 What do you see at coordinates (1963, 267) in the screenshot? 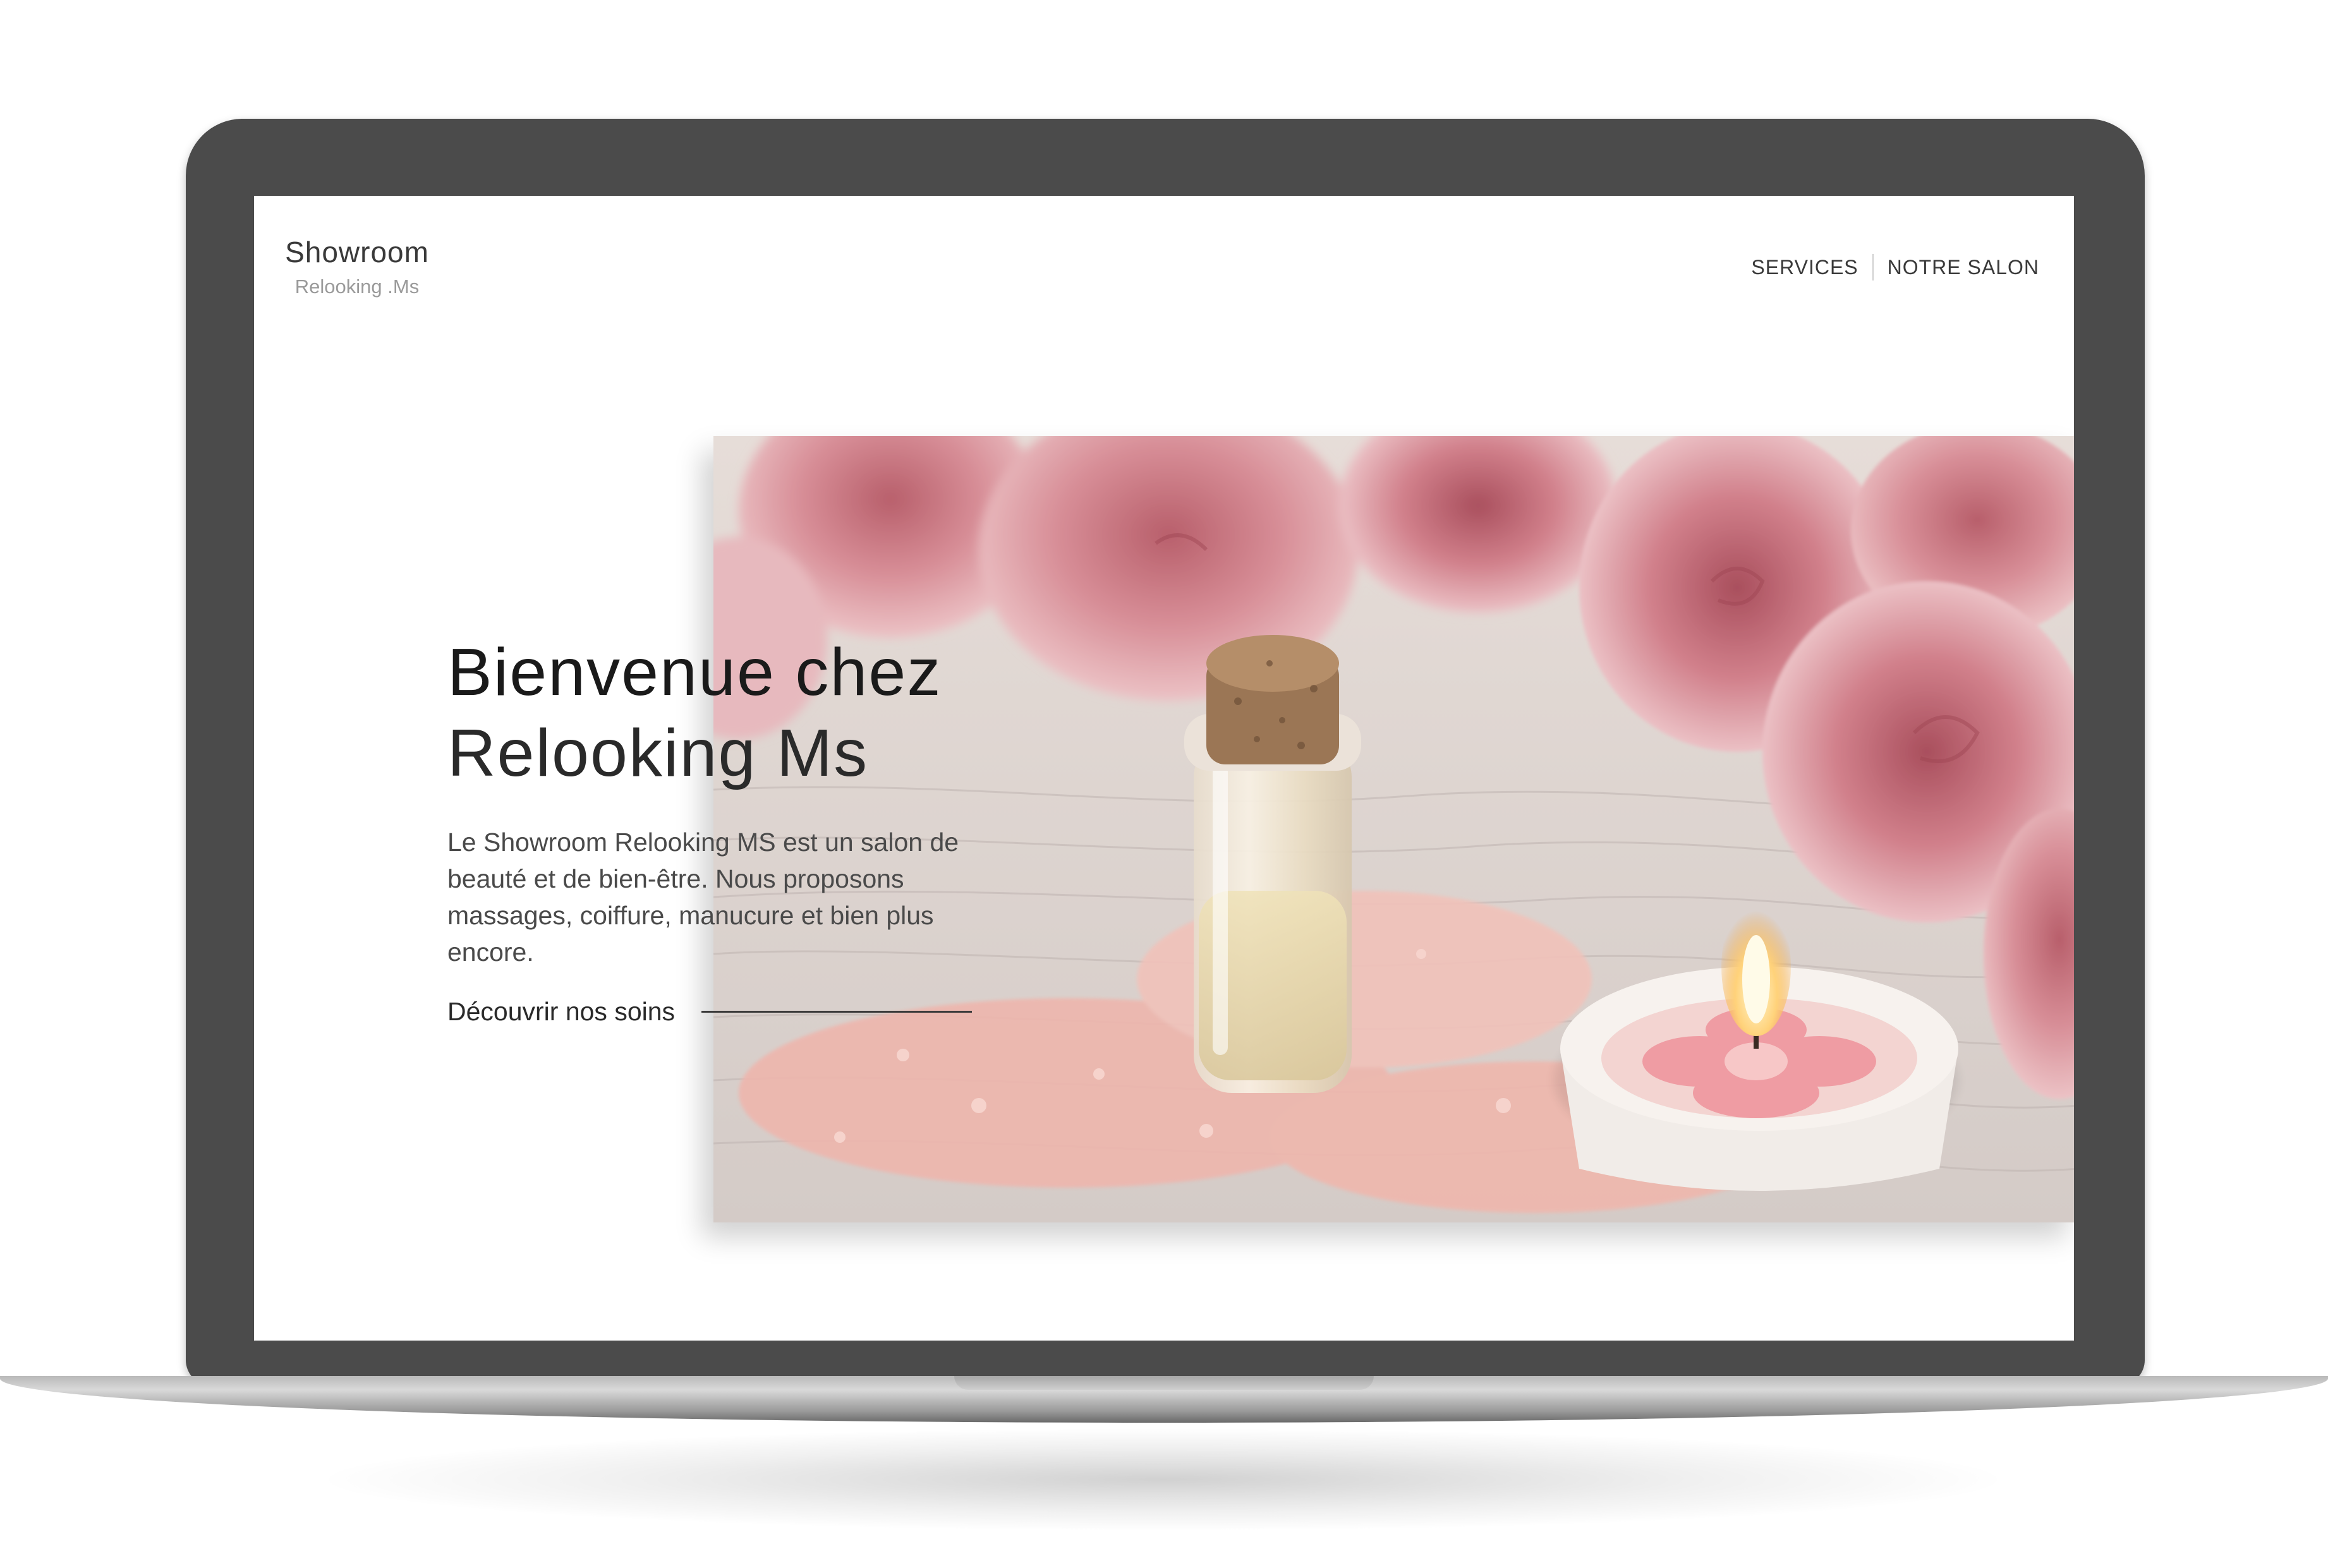
I see `nav-link-notre-salon: NOTRE SALON` at bounding box center [1963, 267].